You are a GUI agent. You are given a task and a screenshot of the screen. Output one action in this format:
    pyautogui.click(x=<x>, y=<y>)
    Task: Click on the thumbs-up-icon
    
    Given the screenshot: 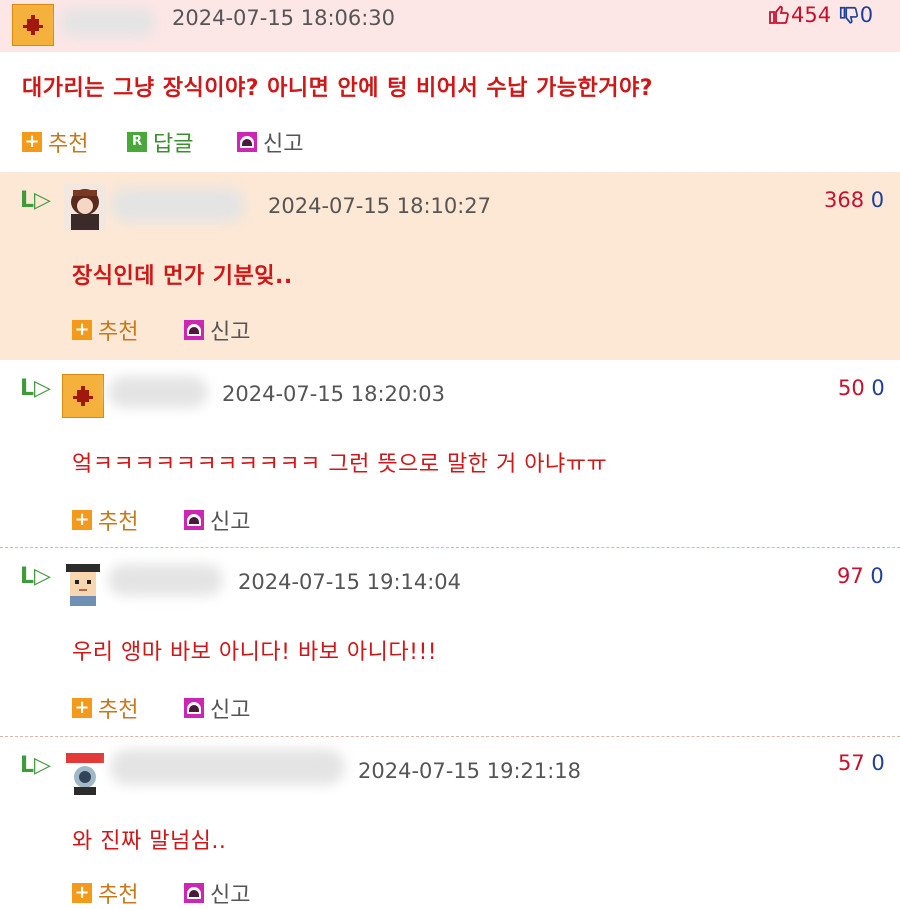 What is the action you would take?
    pyautogui.click(x=779, y=14)
    